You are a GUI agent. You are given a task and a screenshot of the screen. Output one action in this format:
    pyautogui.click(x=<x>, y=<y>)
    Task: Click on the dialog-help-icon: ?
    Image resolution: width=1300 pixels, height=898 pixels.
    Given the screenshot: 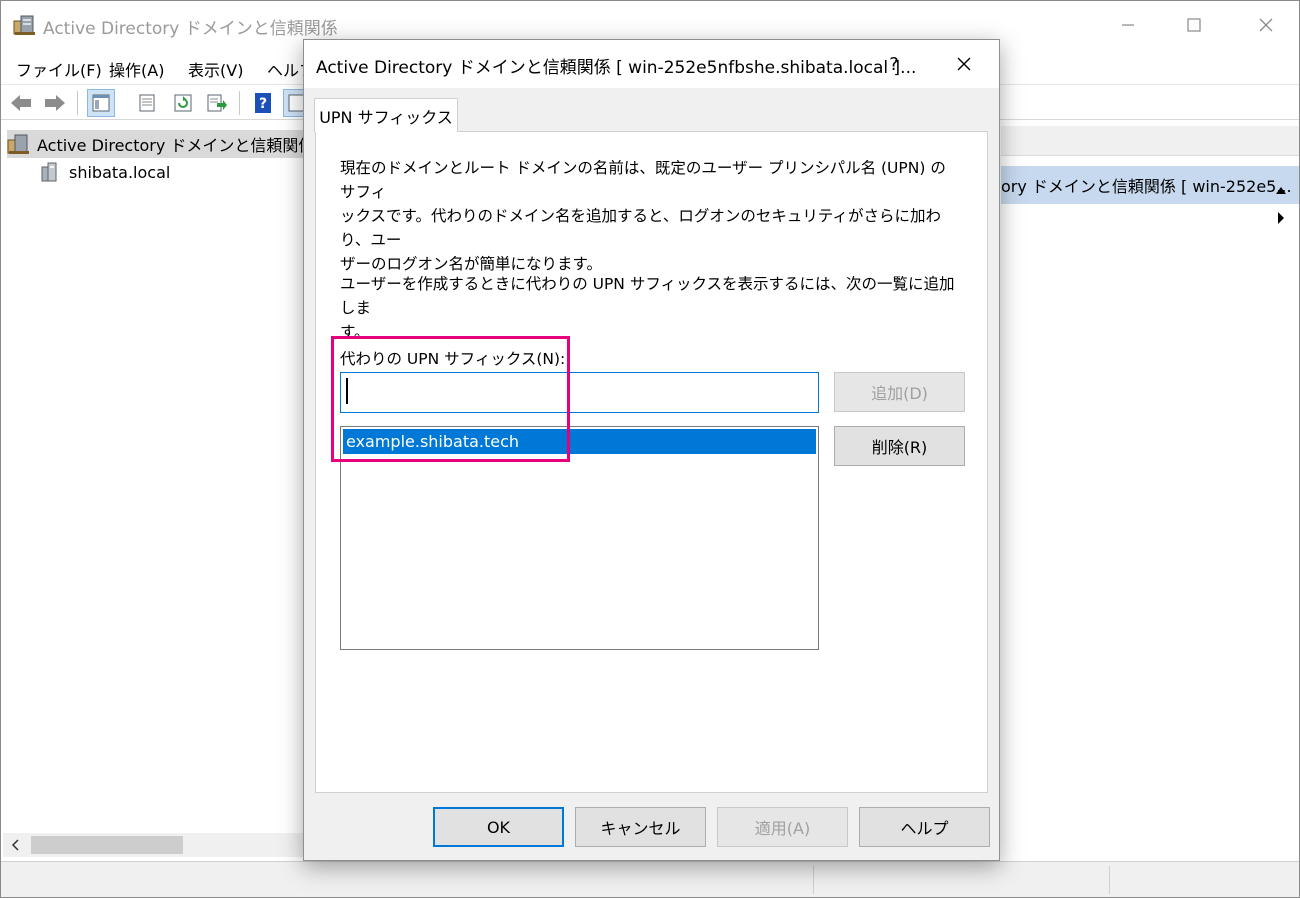 What is the action you would take?
    pyautogui.click(x=894, y=64)
    